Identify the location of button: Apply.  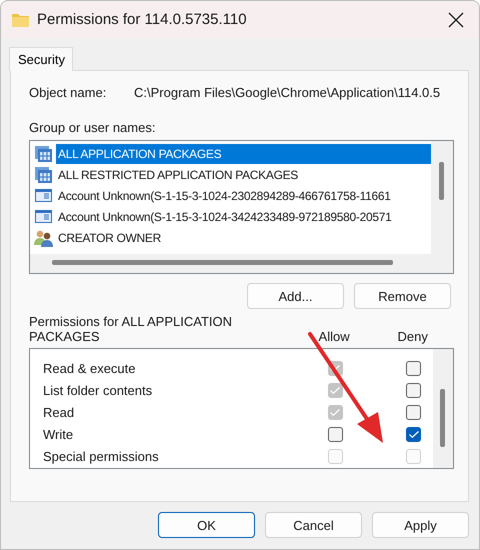
(420, 525).